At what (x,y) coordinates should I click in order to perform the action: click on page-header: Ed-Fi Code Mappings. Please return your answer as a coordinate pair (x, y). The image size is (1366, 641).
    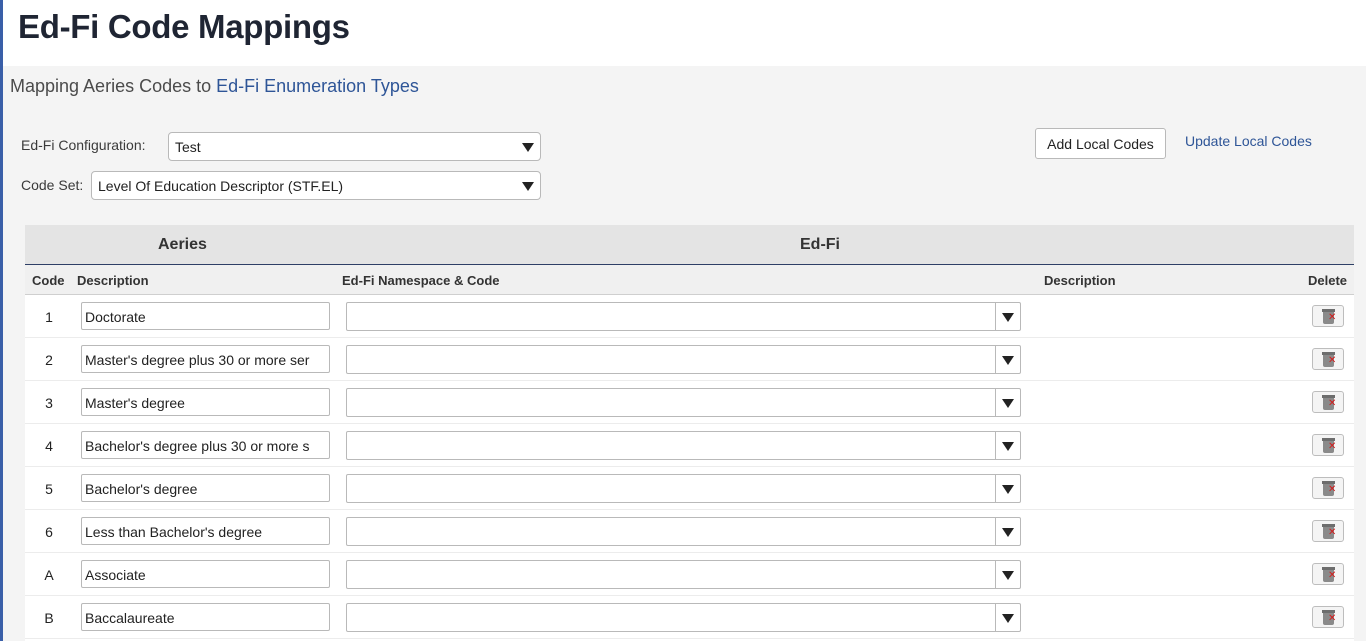
    Looking at the image, I should click on (683, 33).